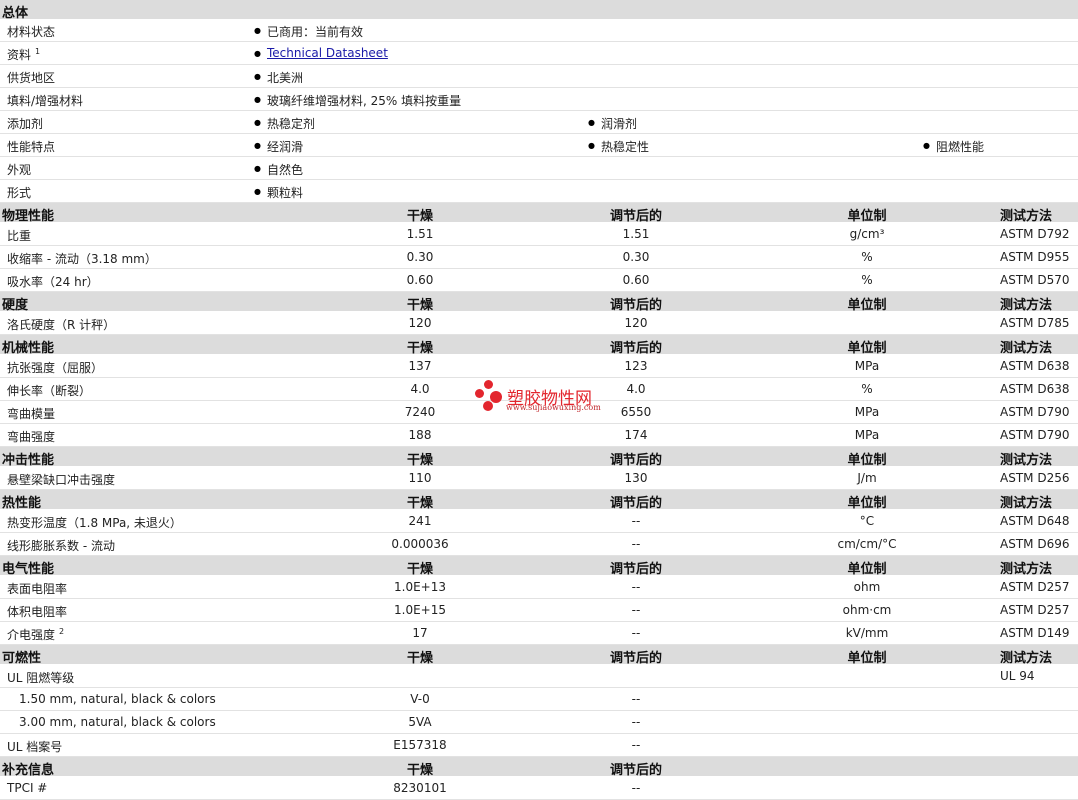 This screenshot has height=800, width=1078. I want to click on value-conditioned: 6550, so click(636, 412).